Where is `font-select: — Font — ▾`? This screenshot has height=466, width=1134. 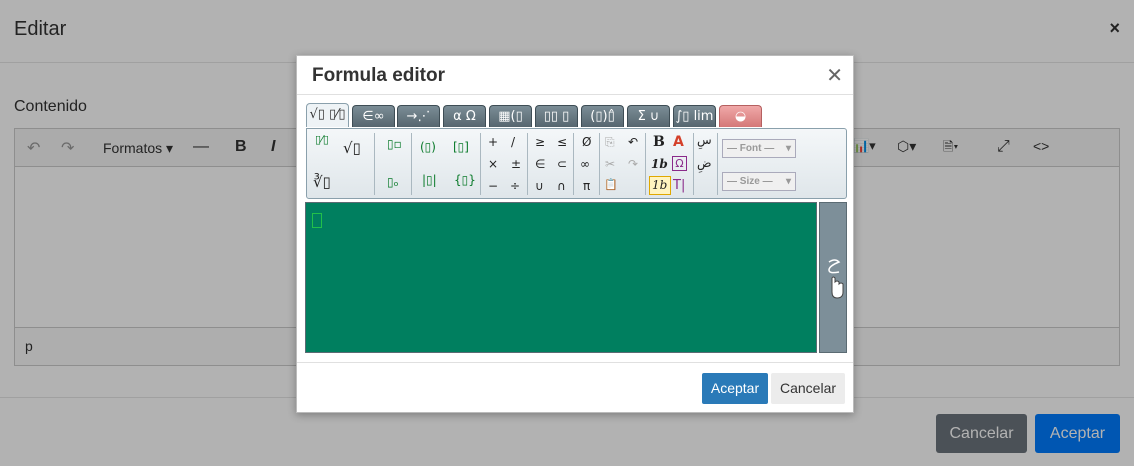 font-select: — Font — ▾ is located at coordinates (759, 148).